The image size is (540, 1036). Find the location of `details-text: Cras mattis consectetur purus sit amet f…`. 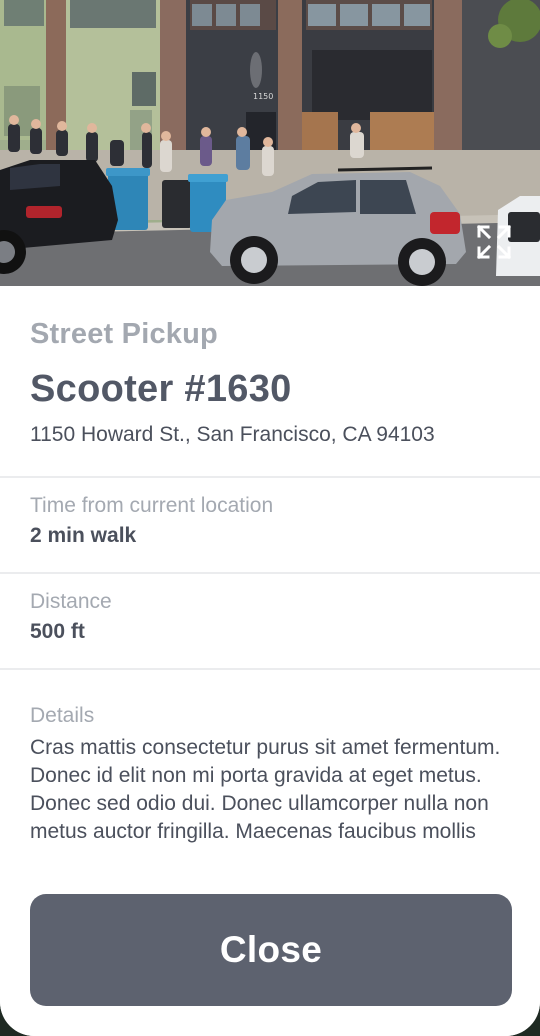

details-text: Cras mattis consectetur purus sit amet f… is located at coordinates (265, 789).